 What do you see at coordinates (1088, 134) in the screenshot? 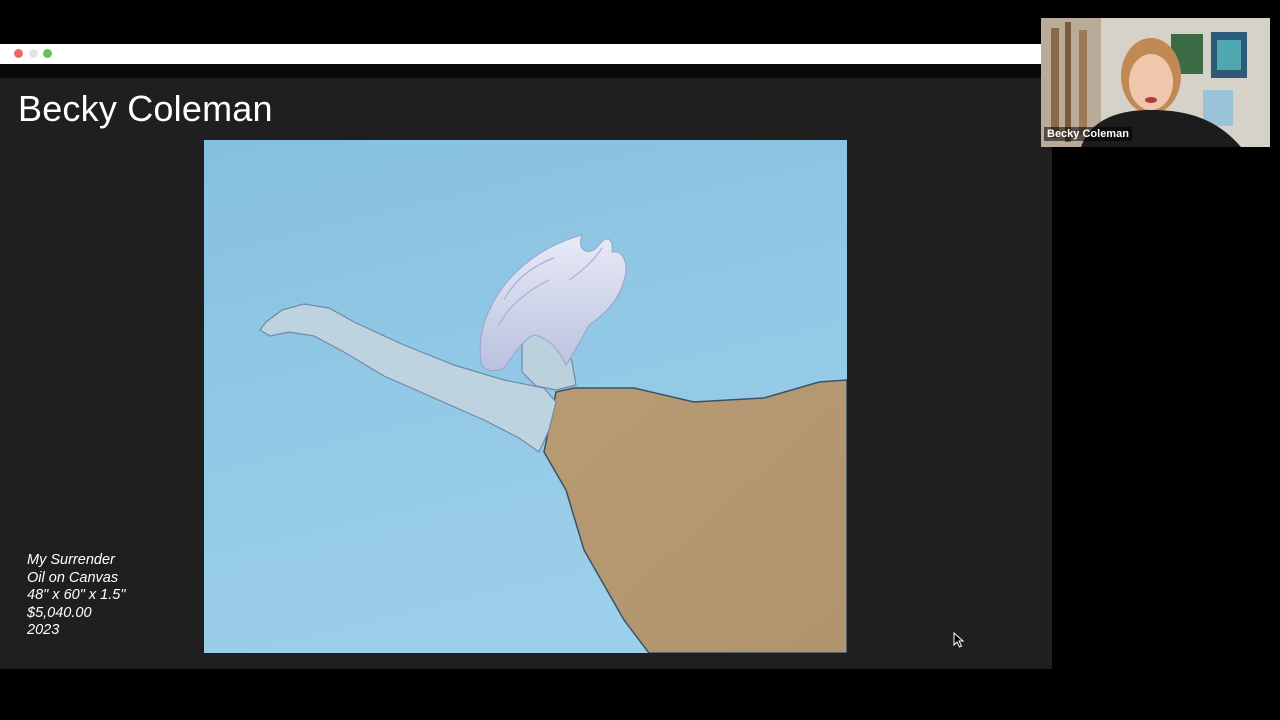
I see `participant-name-label: Becky Coleman` at bounding box center [1088, 134].